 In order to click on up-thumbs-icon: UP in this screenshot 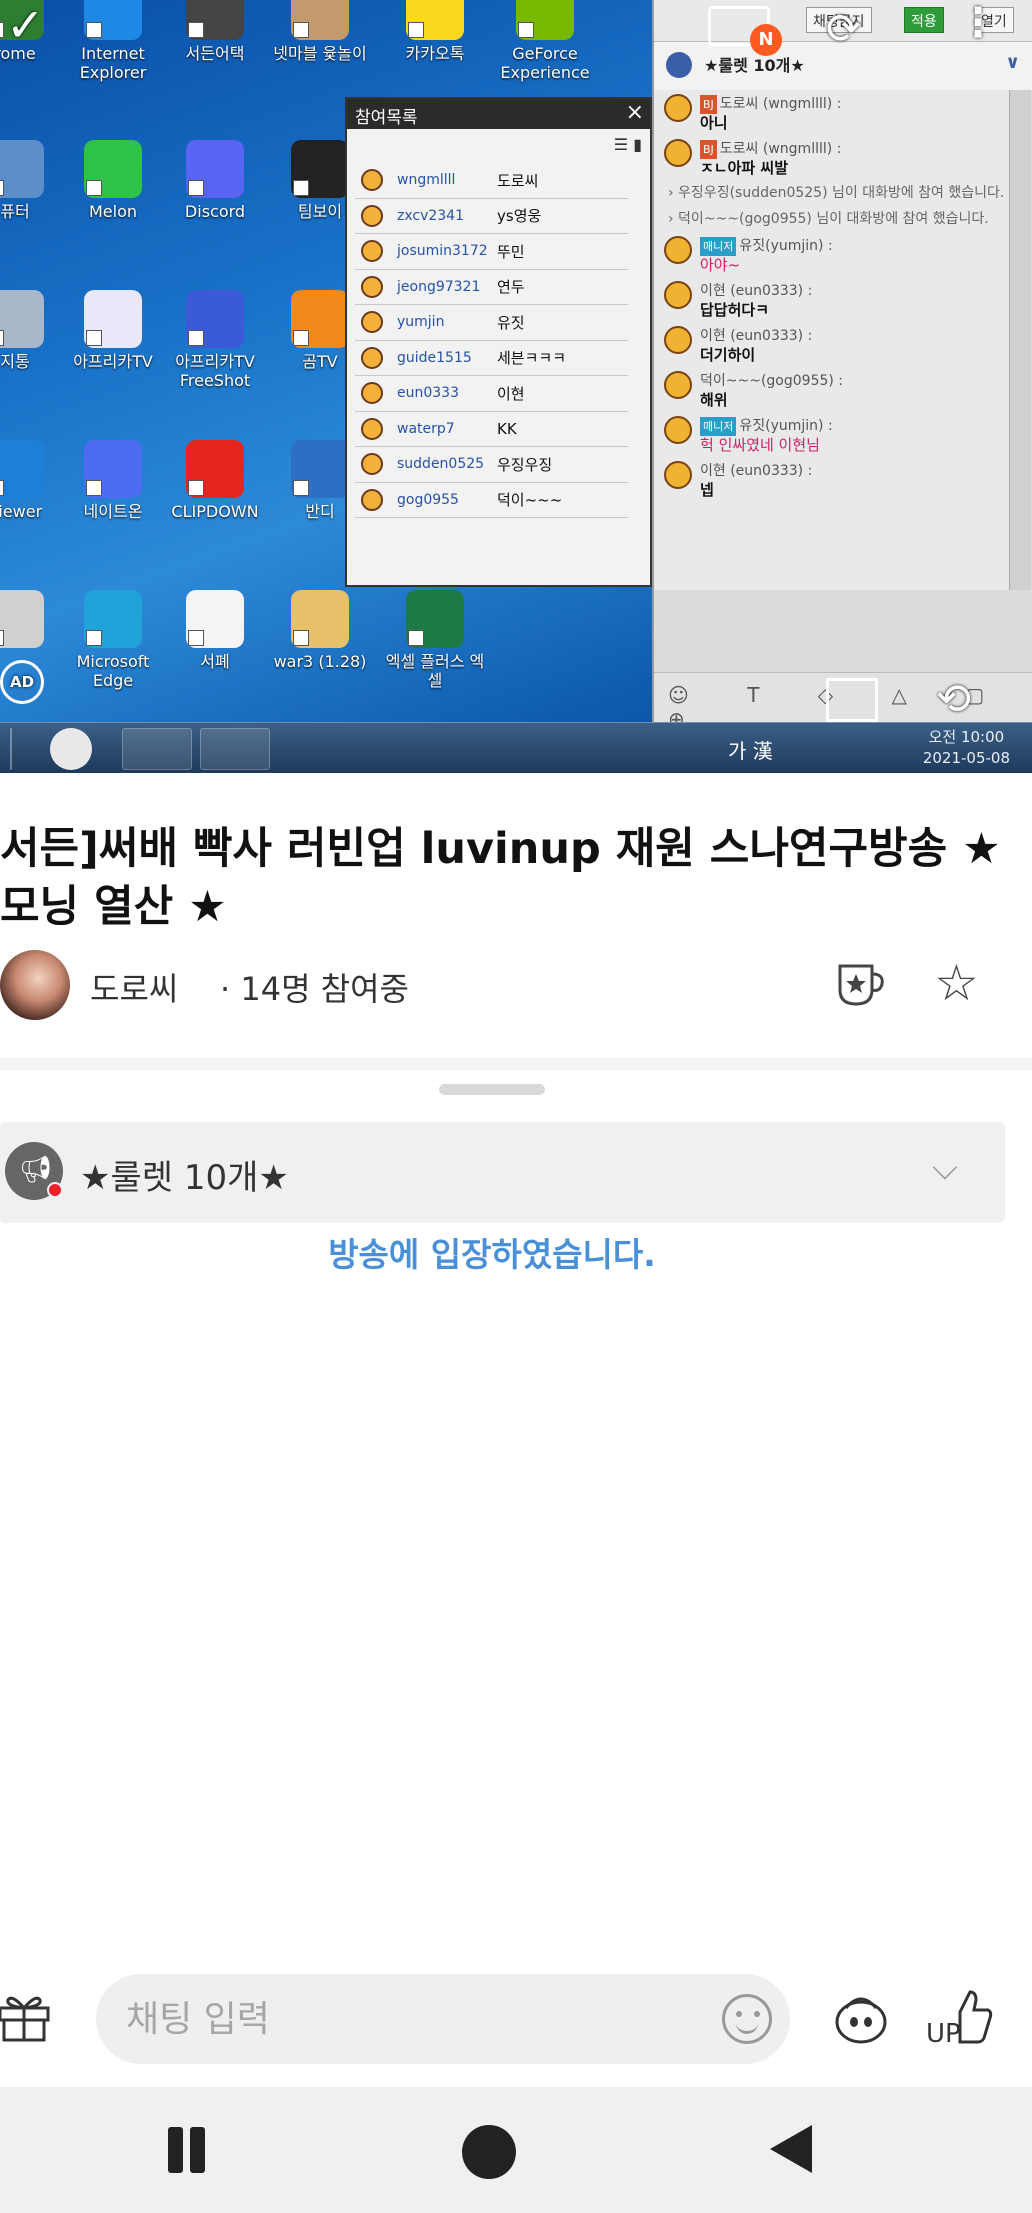, I will do `click(960, 2018)`.